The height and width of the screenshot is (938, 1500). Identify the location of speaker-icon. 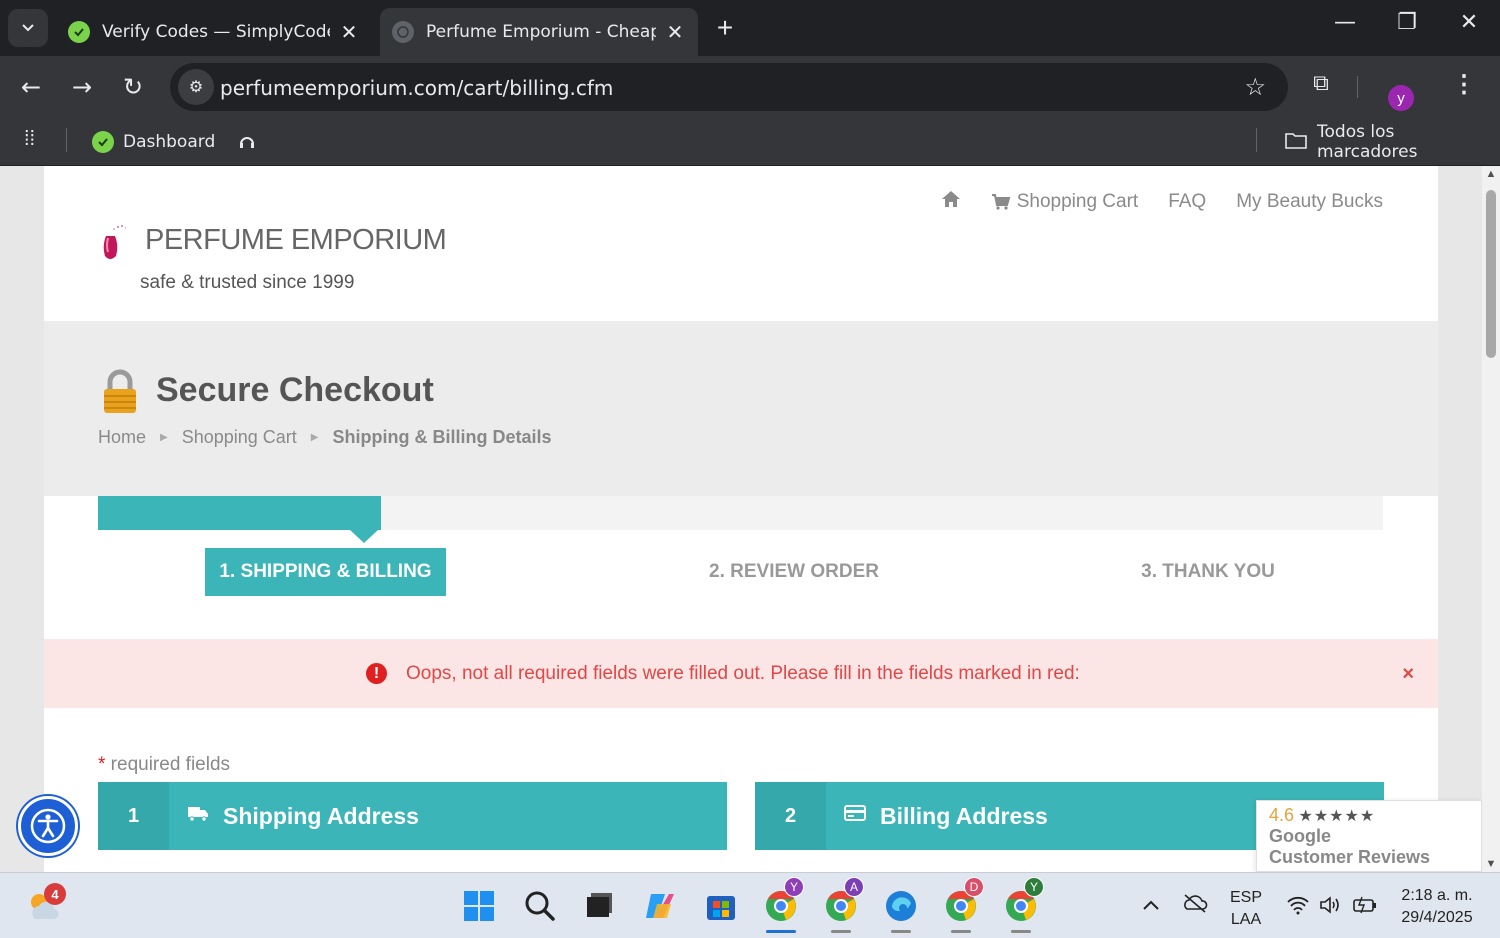
(1329, 905).